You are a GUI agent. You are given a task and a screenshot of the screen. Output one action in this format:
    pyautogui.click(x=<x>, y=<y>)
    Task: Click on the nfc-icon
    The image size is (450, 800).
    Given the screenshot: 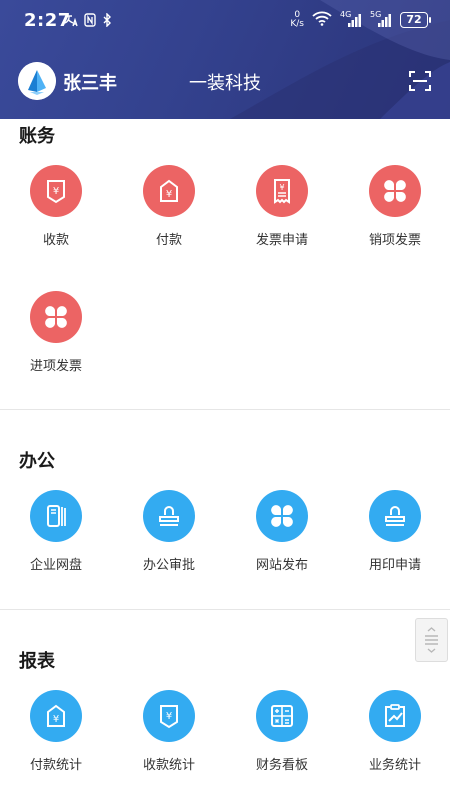 What is the action you would take?
    pyautogui.click(x=90, y=22)
    